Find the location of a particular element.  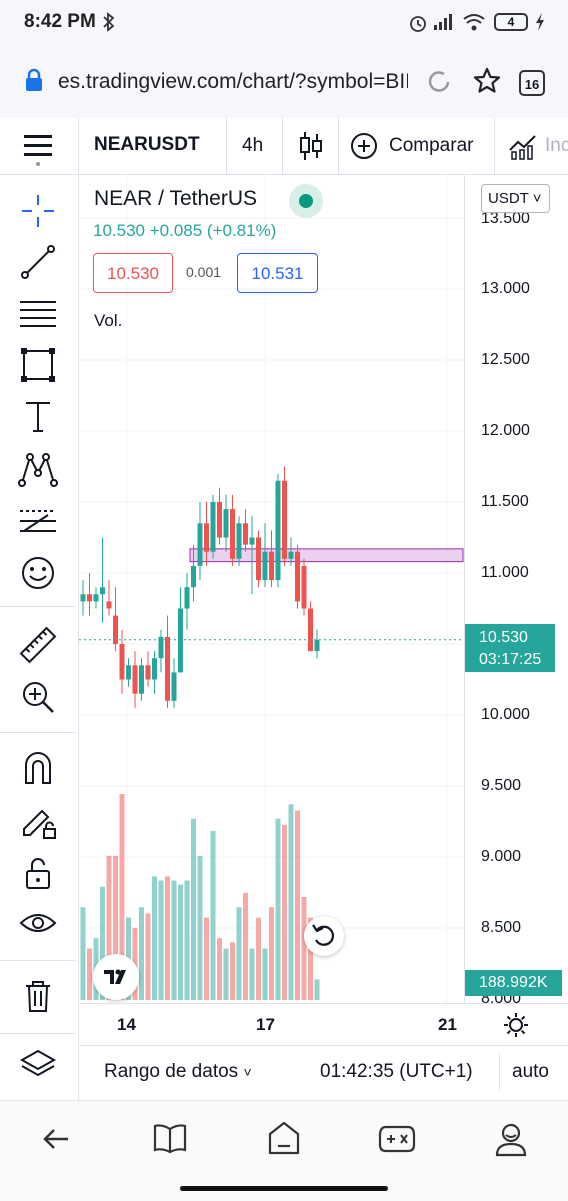

reload-icon is located at coordinates (440, 82).